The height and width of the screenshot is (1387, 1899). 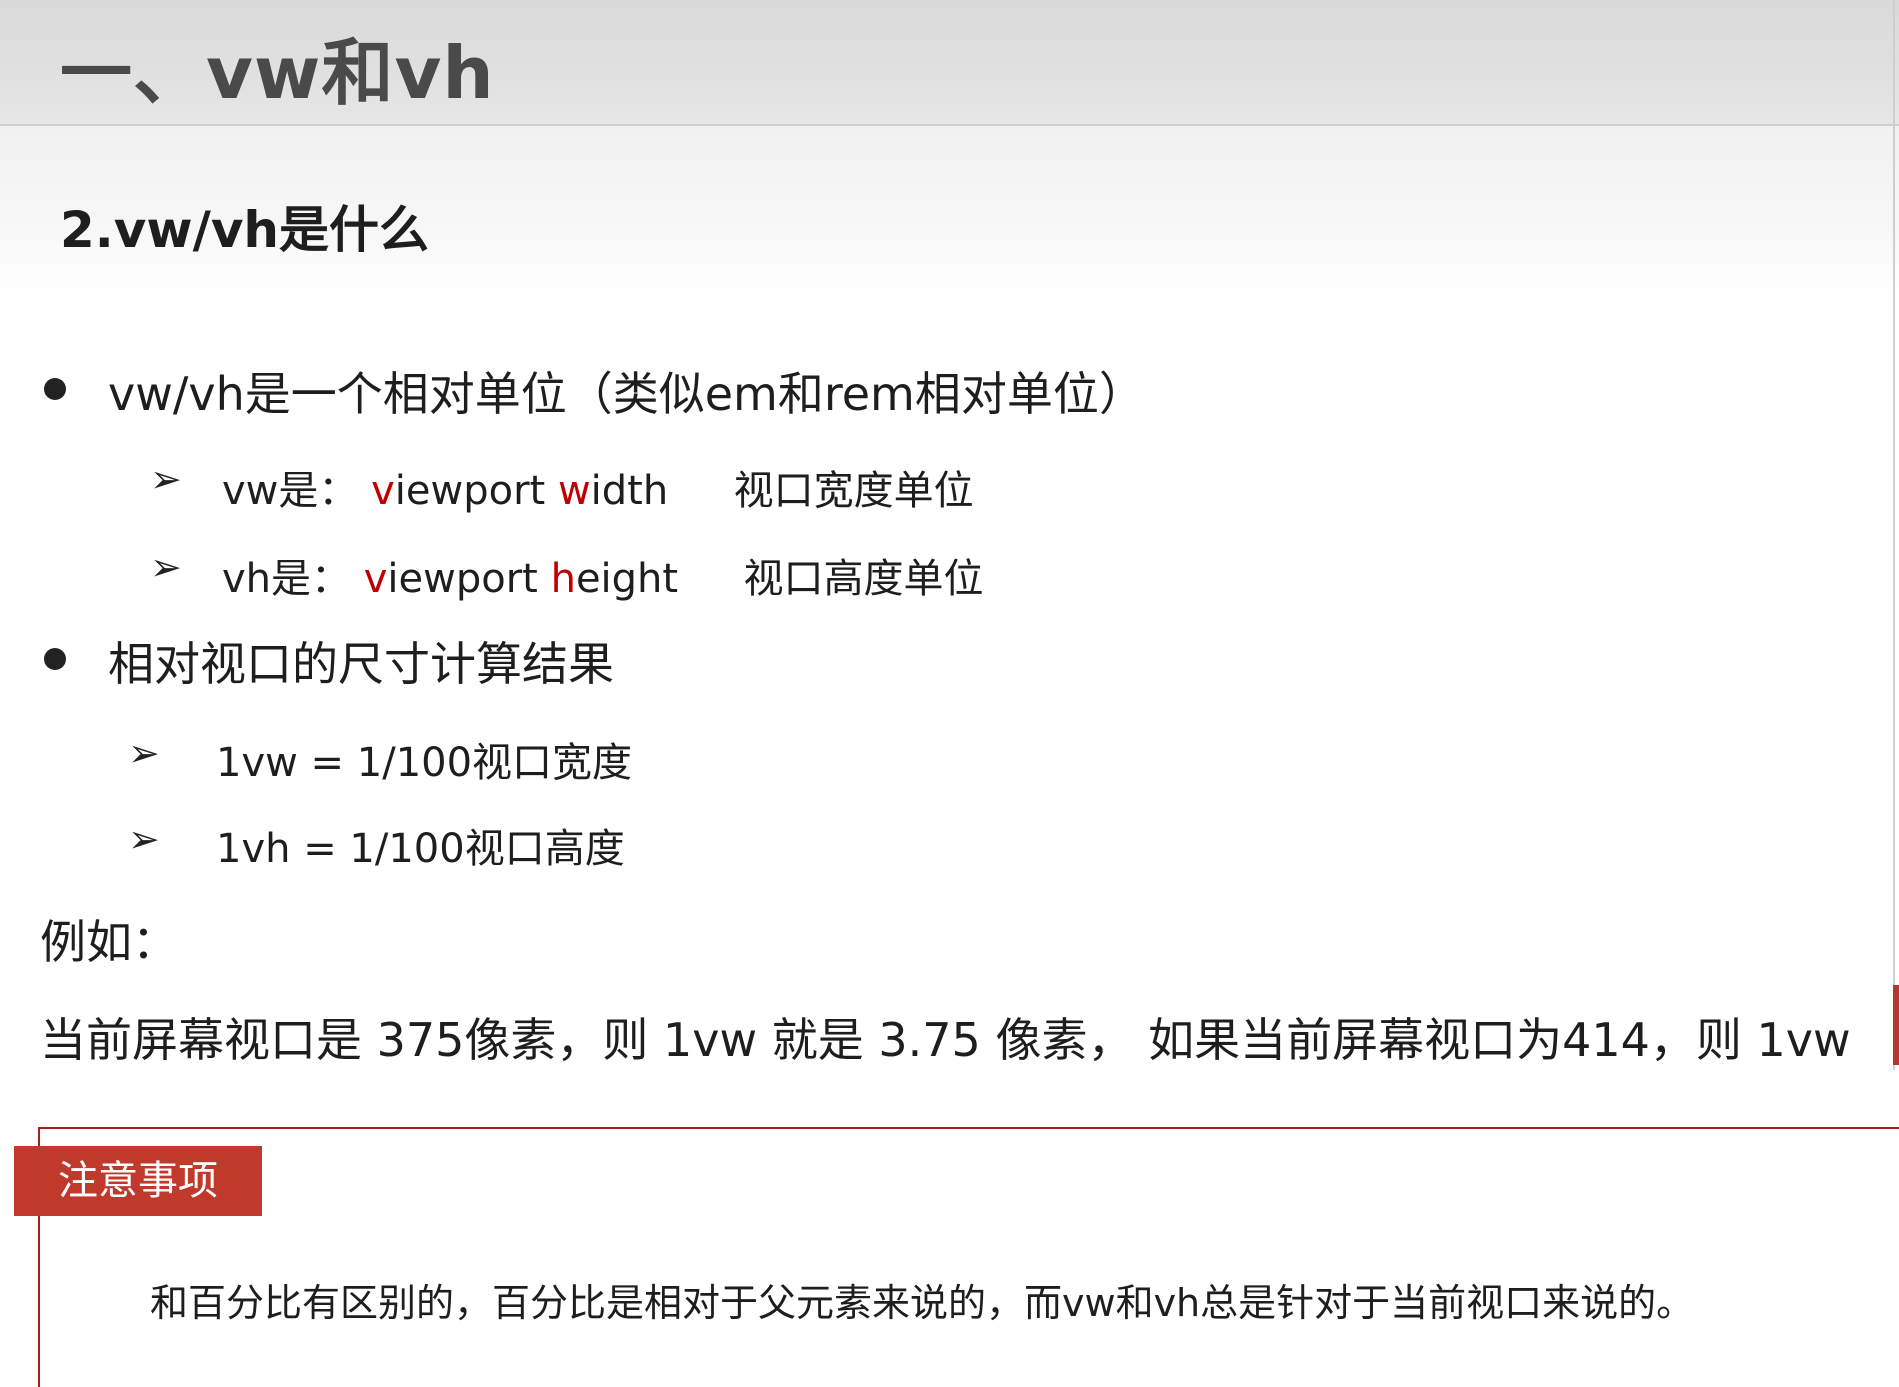 What do you see at coordinates (863, 579) in the screenshot?
I see `vh-description: 视口高度单位` at bounding box center [863, 579].